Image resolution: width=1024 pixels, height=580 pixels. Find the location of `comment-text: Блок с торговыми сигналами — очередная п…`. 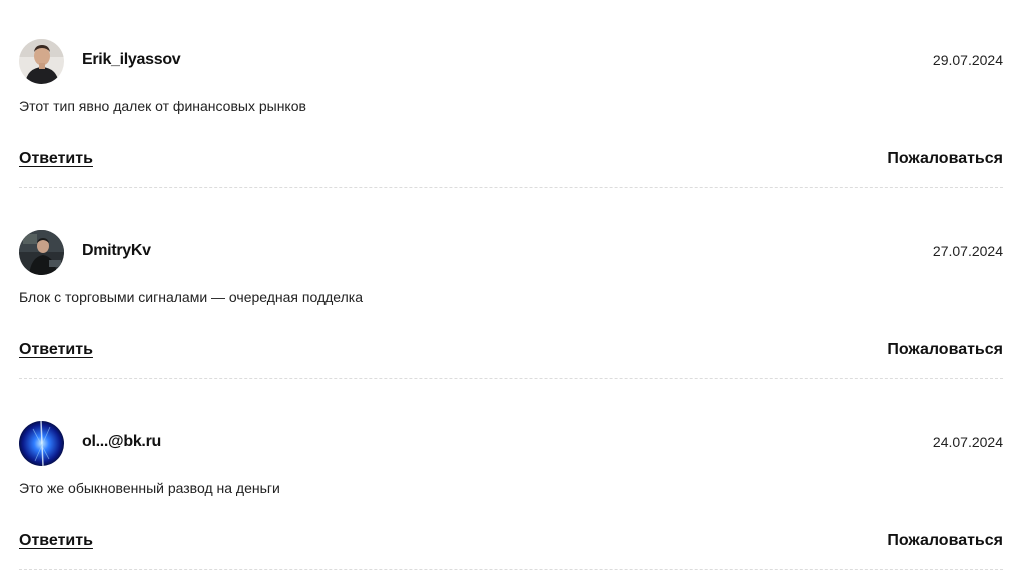

comment-text: Блок с торговыми сигналами — очередная п… is located at coordinates (191, 297).